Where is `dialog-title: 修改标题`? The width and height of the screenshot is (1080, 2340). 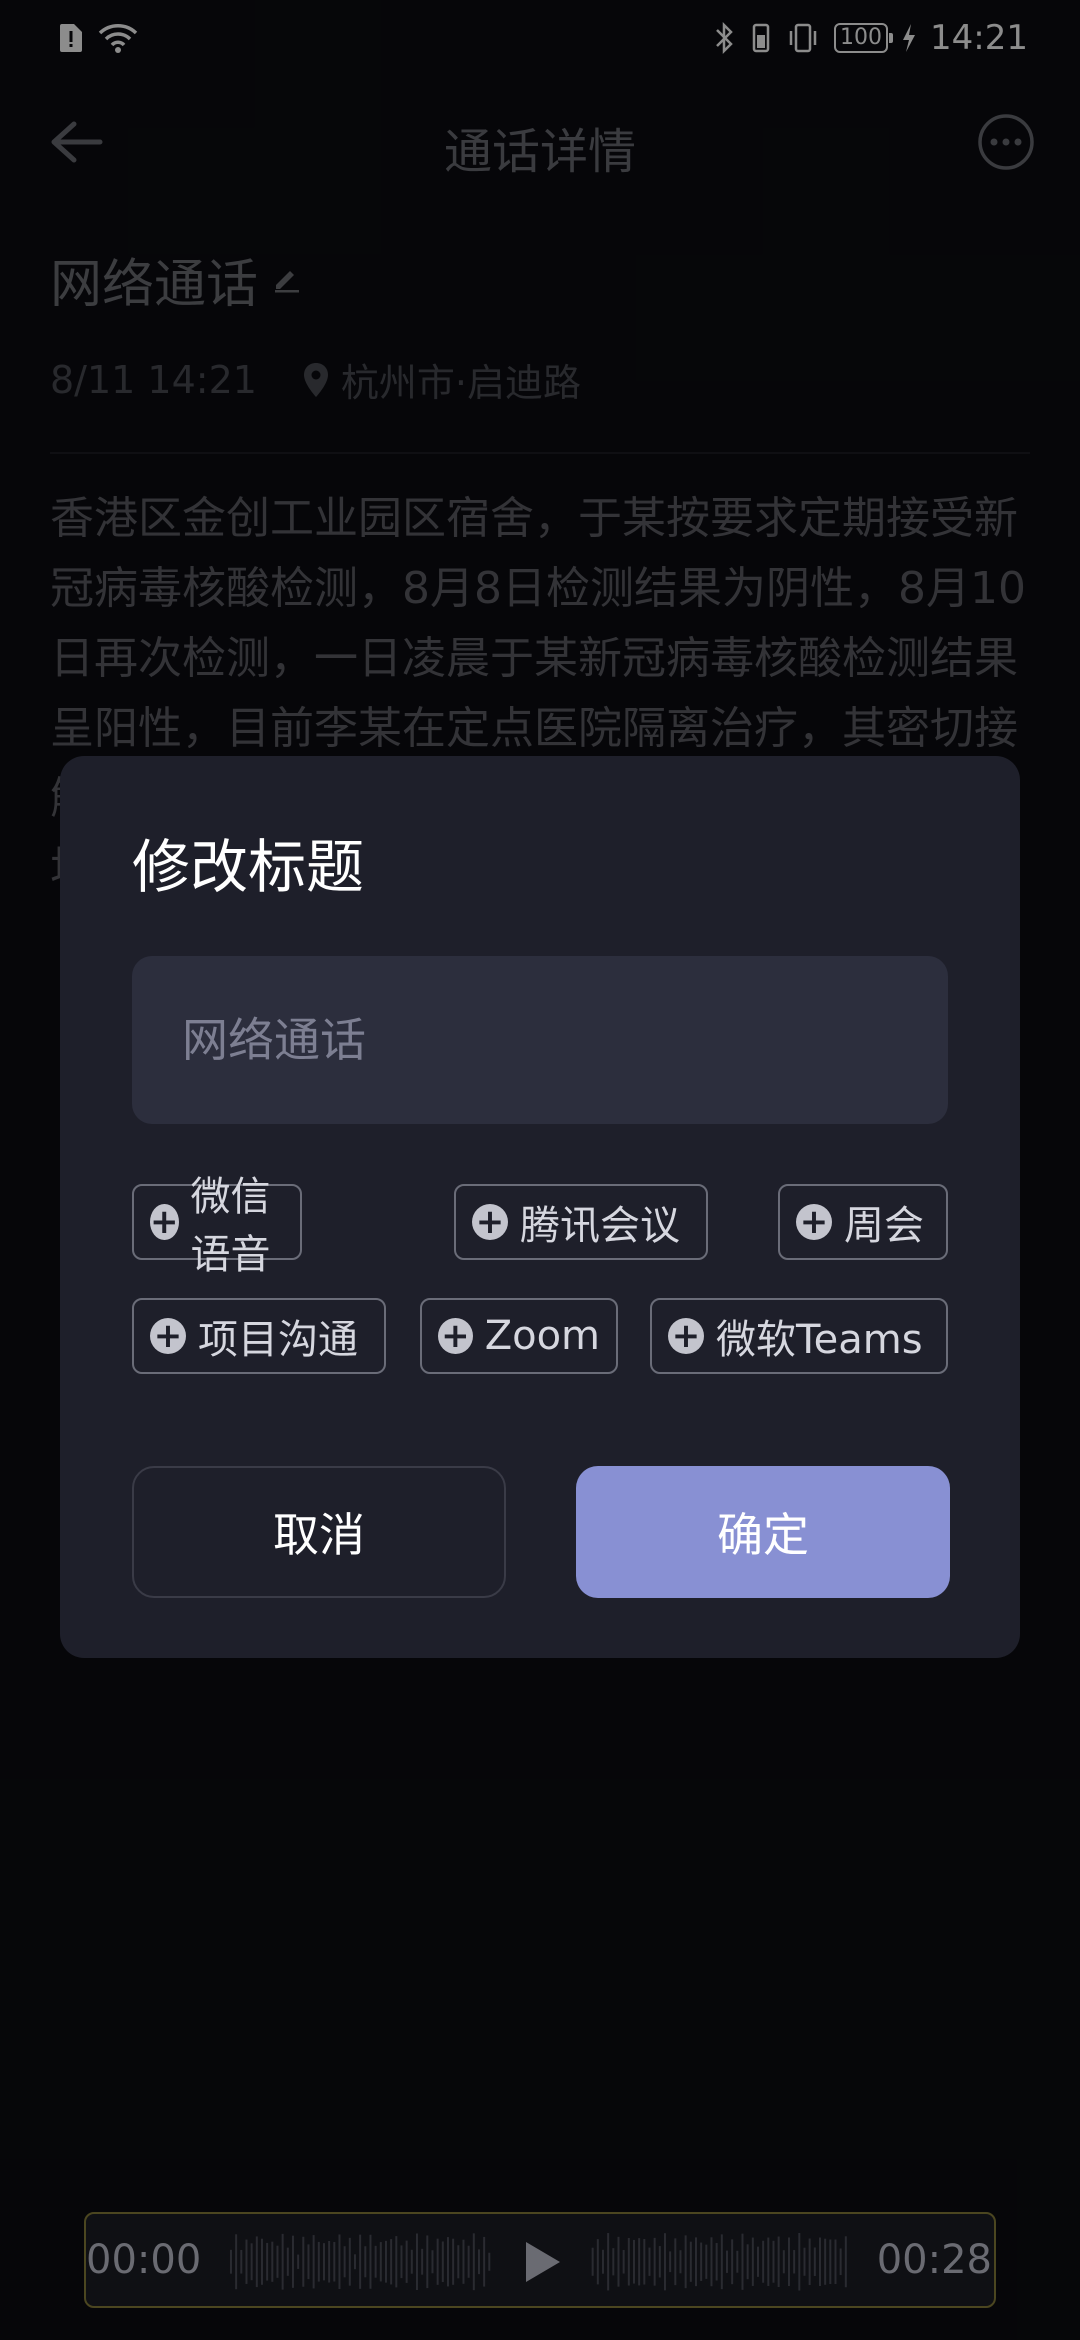 dialog-title: 修改标题 is located at coordinates (248, 867).